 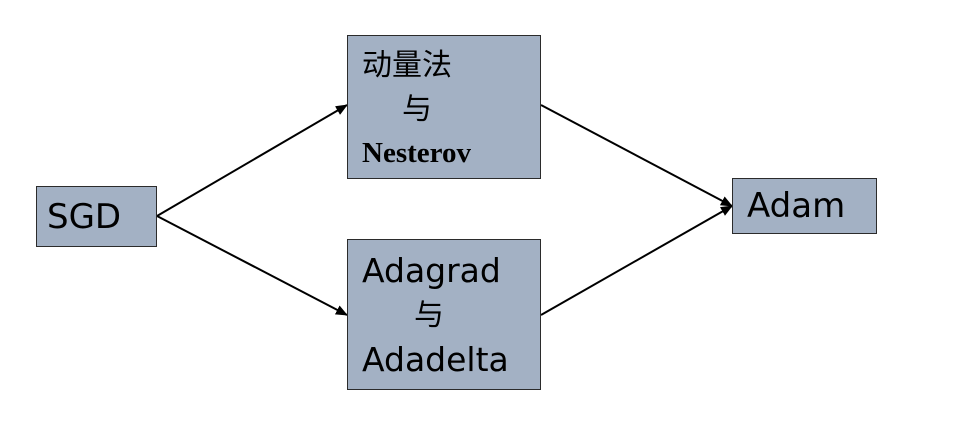 I want to click on node-adagrad-adadelta: Adagrad 与 Adadelta, so click(x=444, y=314).